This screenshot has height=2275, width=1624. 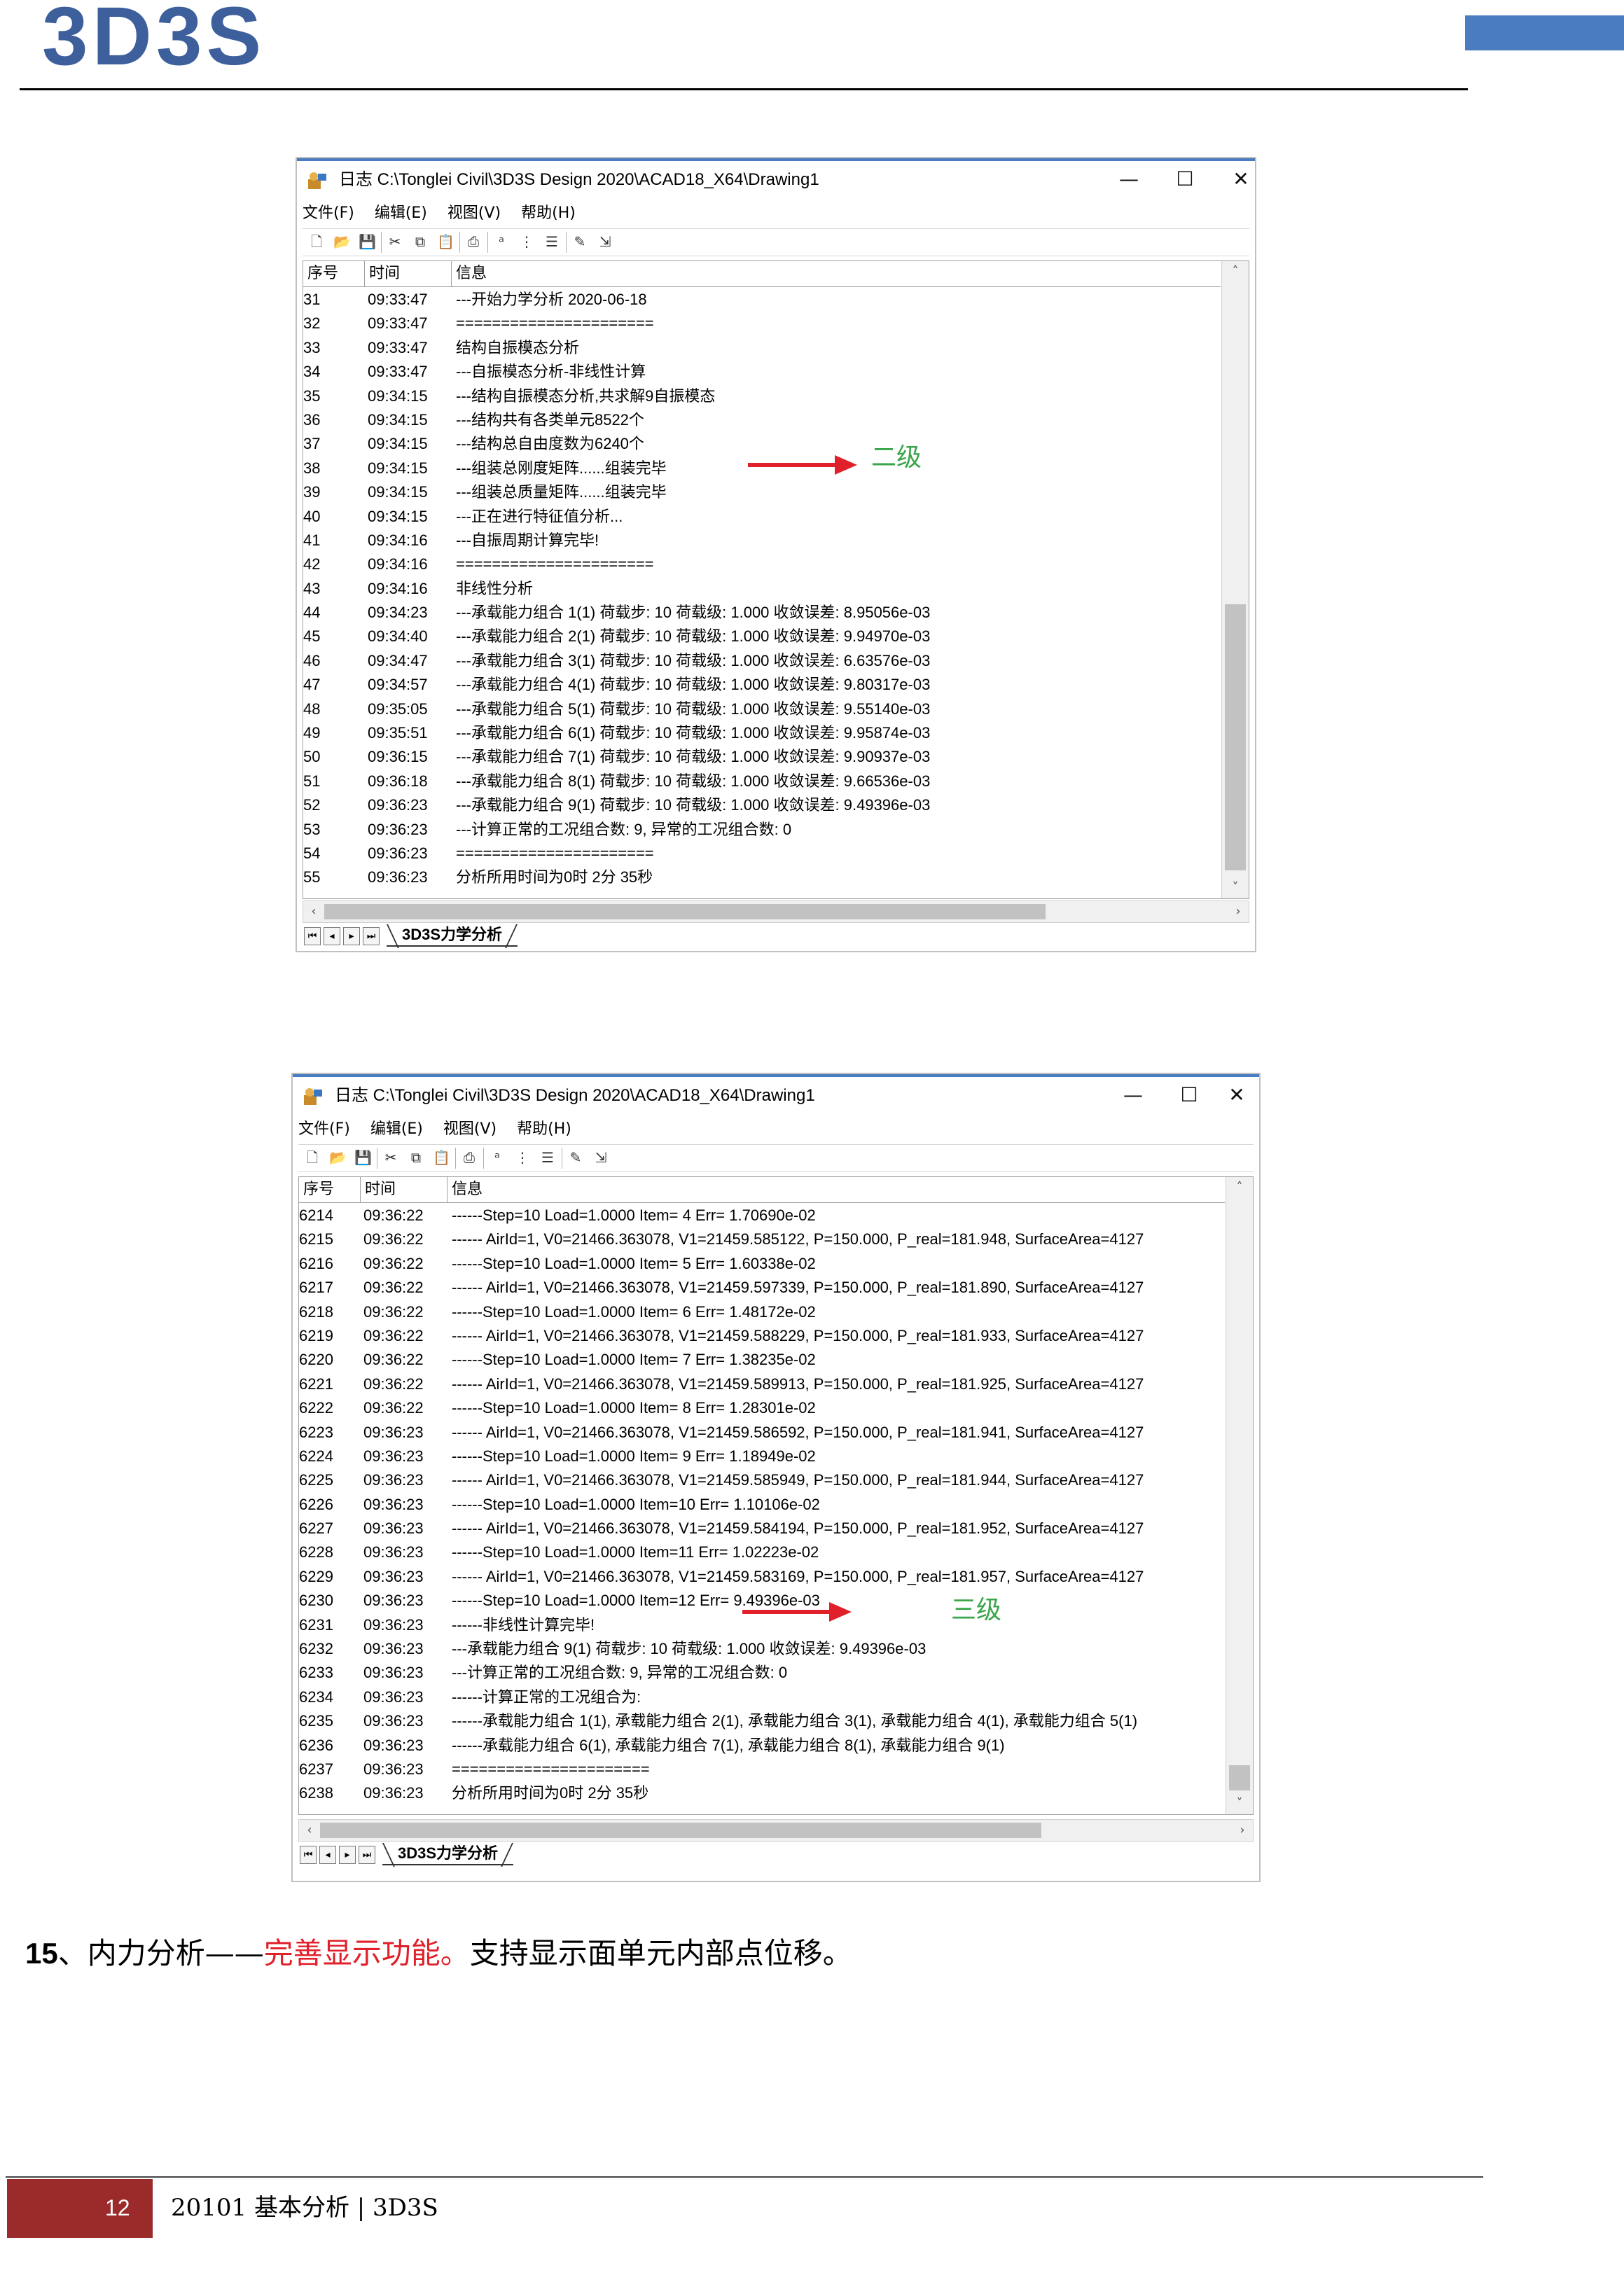 I want to click on log-row: 6237 09:36:23 ======================, so click(x=762, y=1769).